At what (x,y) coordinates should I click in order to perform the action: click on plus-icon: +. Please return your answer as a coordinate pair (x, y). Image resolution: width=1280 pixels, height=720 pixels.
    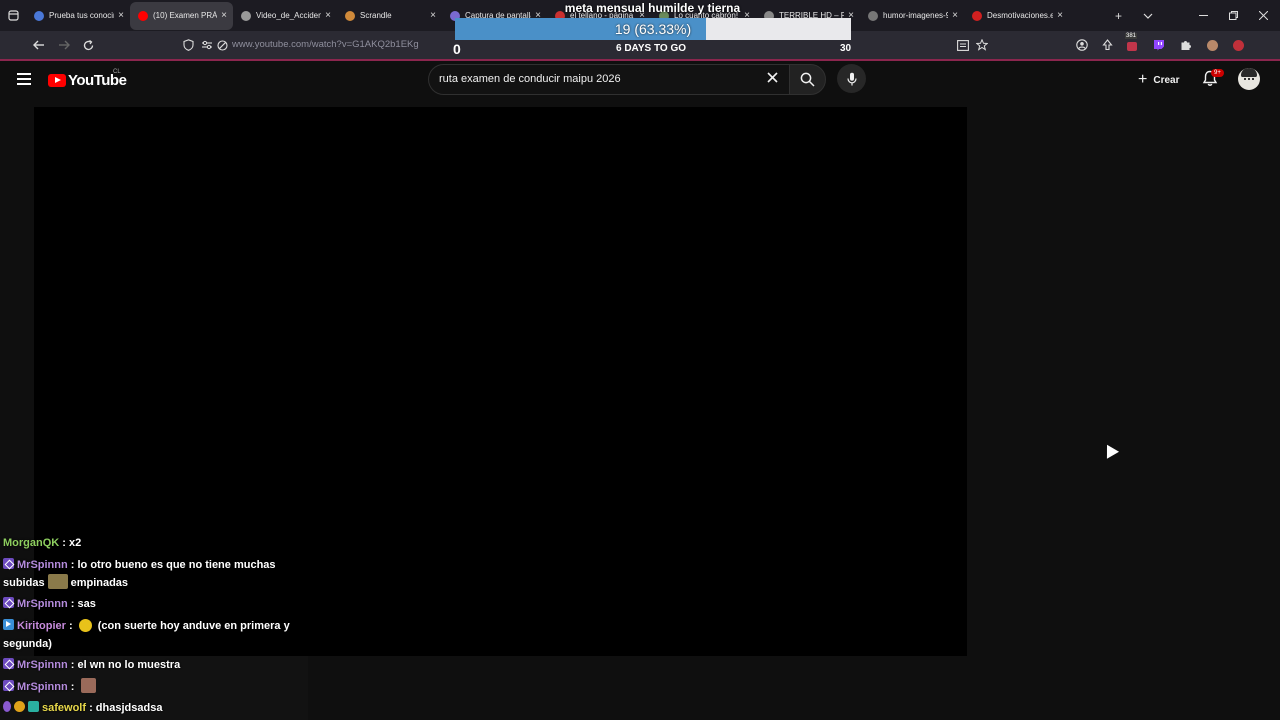
    Looking at the image, I should click on (1143, 79).